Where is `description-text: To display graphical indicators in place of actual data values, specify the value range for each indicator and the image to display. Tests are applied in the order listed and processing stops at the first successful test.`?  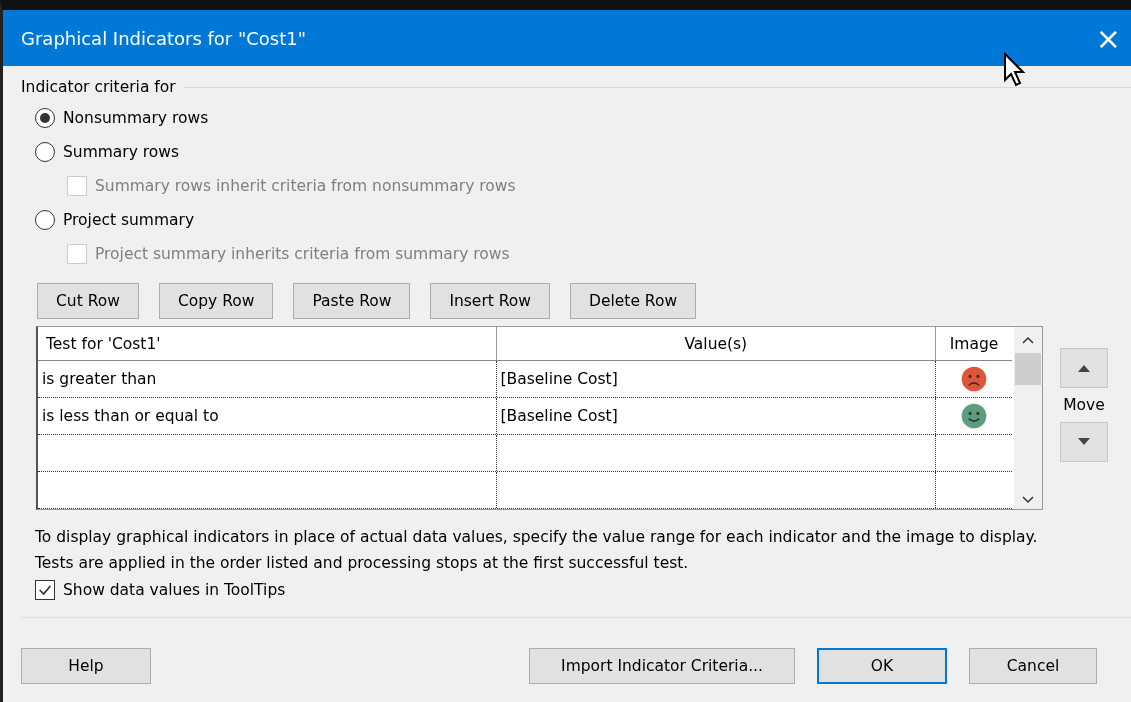 description-text: To display graphical indicators in place of actual data values, specify the value range for each indicator and the image to display. Tests are applied in the order listed and processing stops at the first successful test. is located at coordinates (537, 550).